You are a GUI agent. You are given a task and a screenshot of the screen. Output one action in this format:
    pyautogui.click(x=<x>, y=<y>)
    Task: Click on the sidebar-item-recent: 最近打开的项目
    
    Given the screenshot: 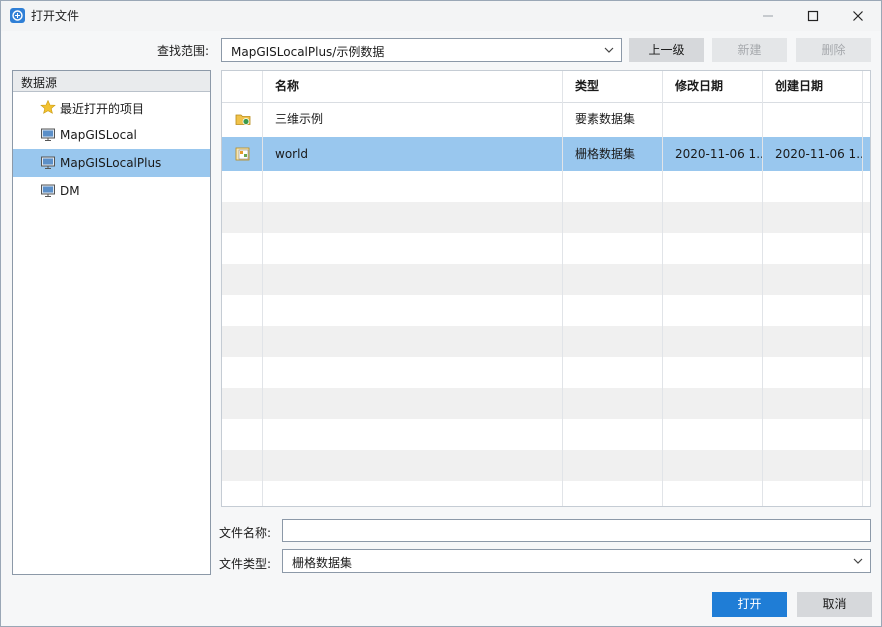 What is the action you would take?
    pyautogui.click(x=111, y=107)
    